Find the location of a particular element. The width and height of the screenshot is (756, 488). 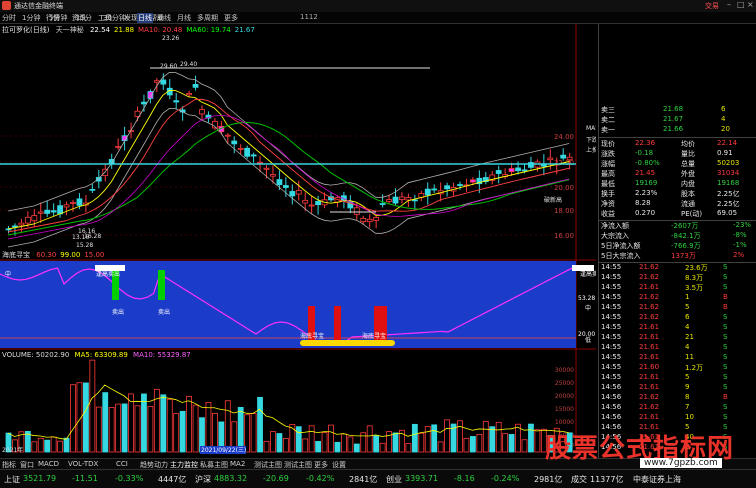

quote-label: 外盘 is located at coordinates (688, 174).